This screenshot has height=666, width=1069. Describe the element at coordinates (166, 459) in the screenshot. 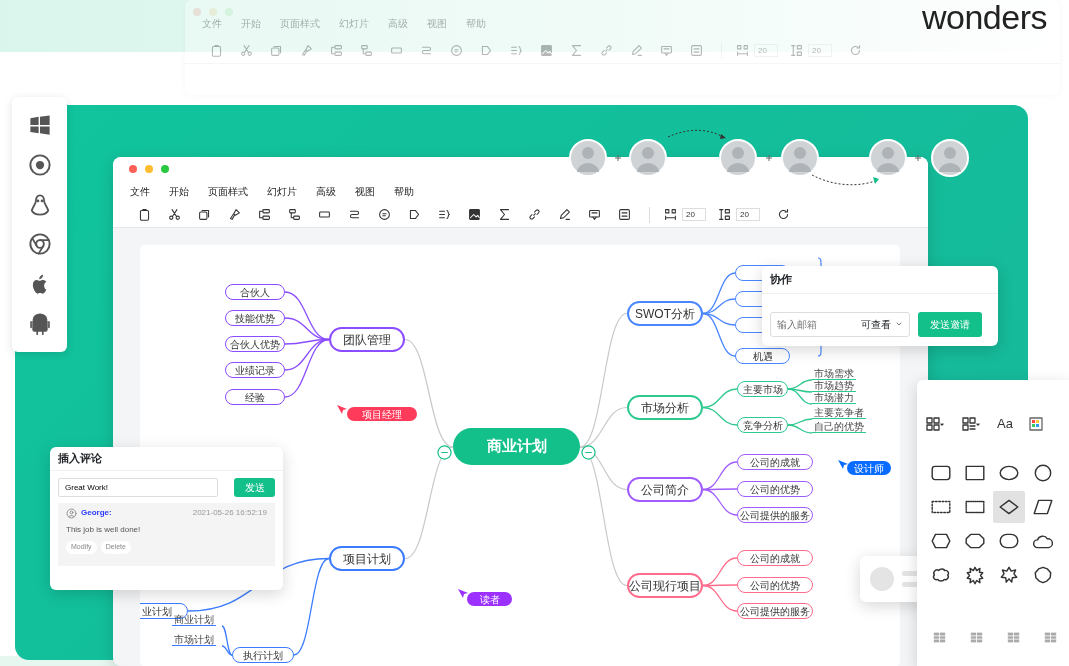

I see `panel-title: 插入评论` at that location.